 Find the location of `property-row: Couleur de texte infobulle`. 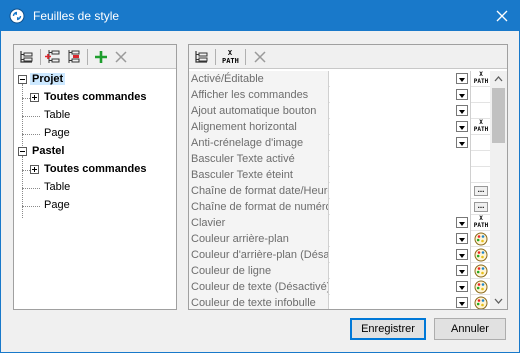

property-row: Couleur de texte infobulle is located at coordinates (340, 302).